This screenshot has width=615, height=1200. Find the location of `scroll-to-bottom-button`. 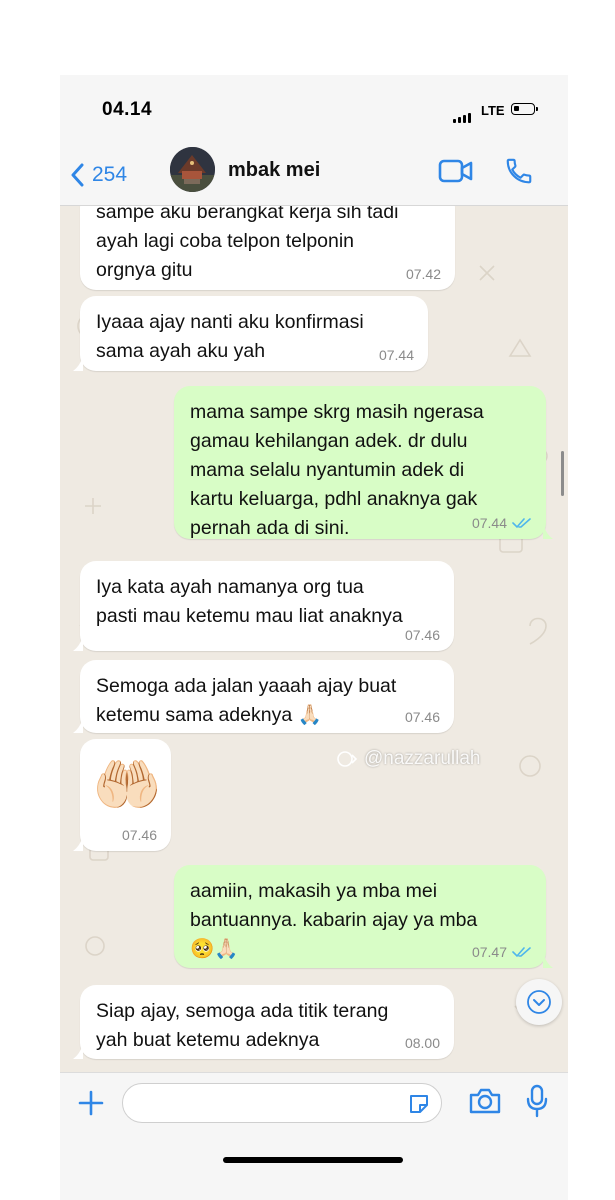

scroll-to-bottom-button is located at coordinates (539, 1002).